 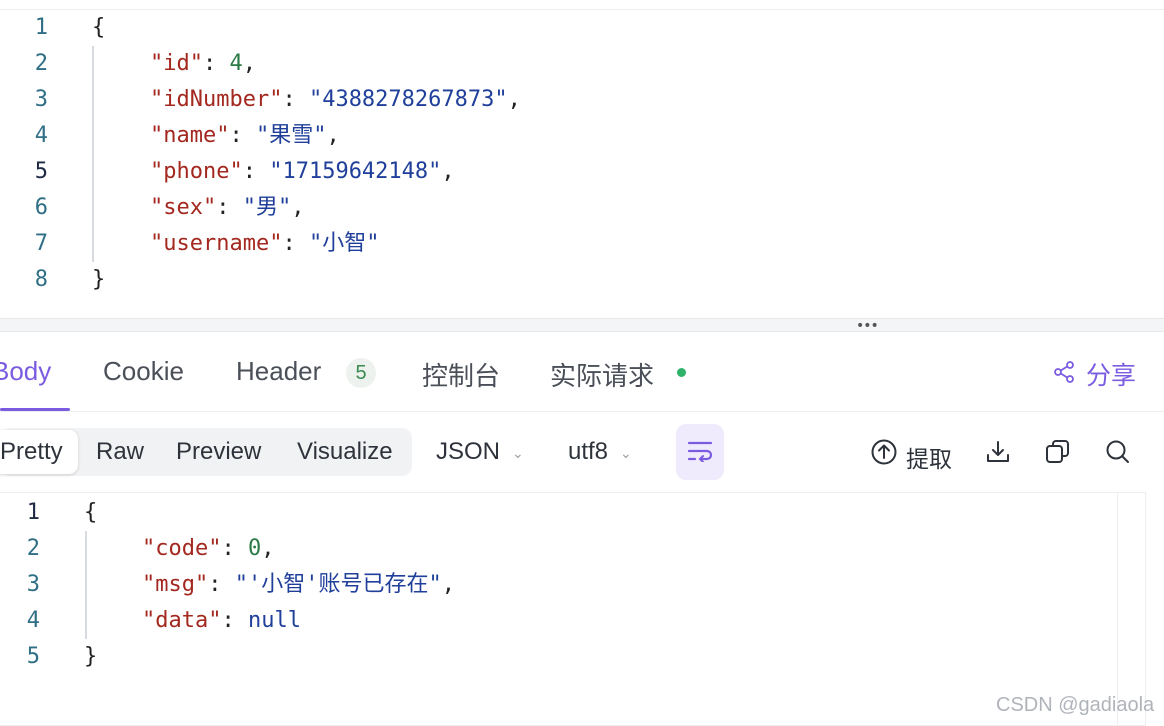 I want to click on json-key: "sex", so click(x=183, y=207).